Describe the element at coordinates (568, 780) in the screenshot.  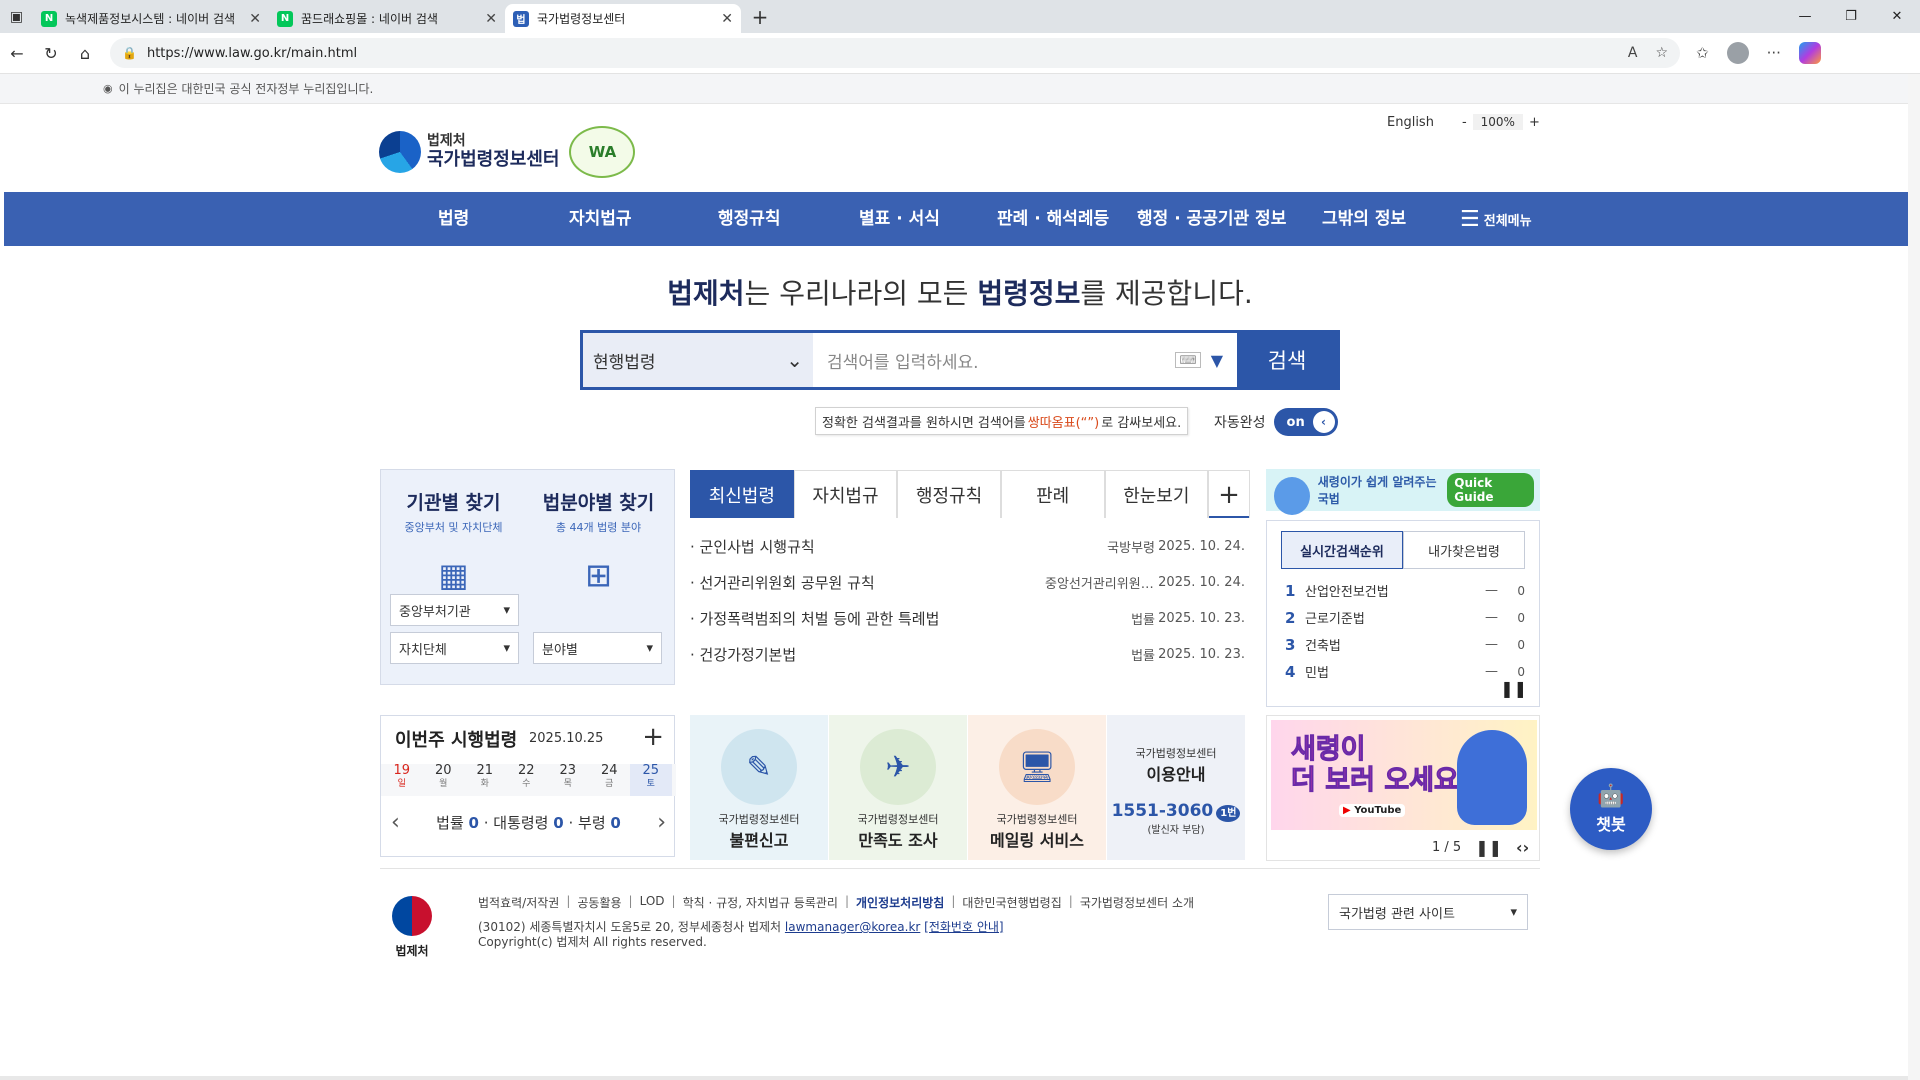
I see `day-cell: 23 목` at that location.